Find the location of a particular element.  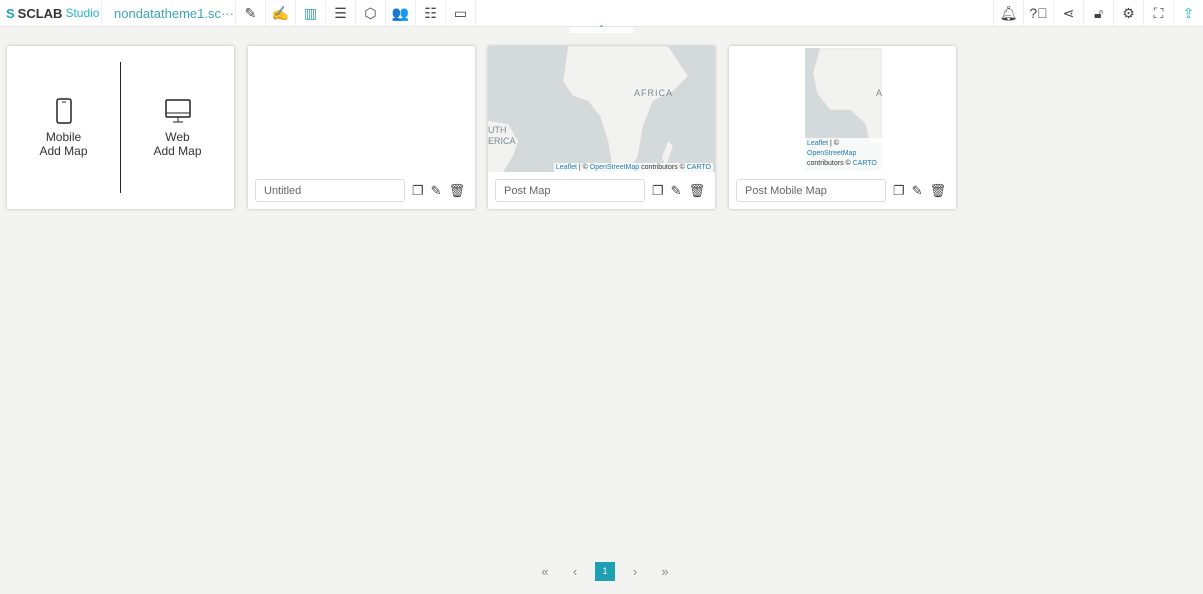

first-page-button: « is located at coordinates (545, 571).